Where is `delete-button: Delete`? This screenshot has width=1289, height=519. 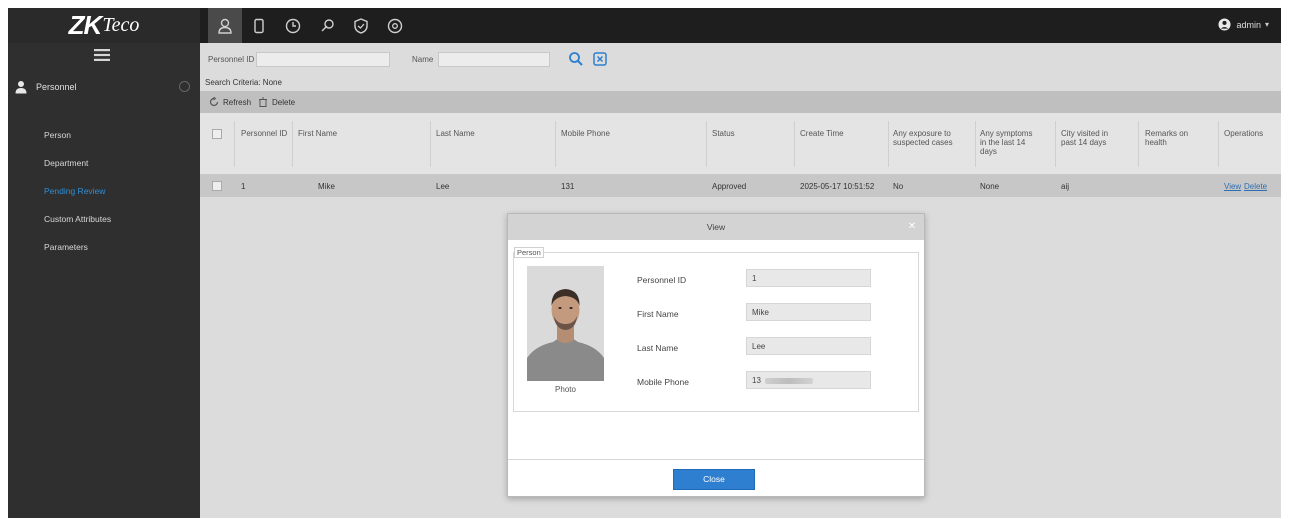
delete-button: Delete is located at coordinates (276, 102).